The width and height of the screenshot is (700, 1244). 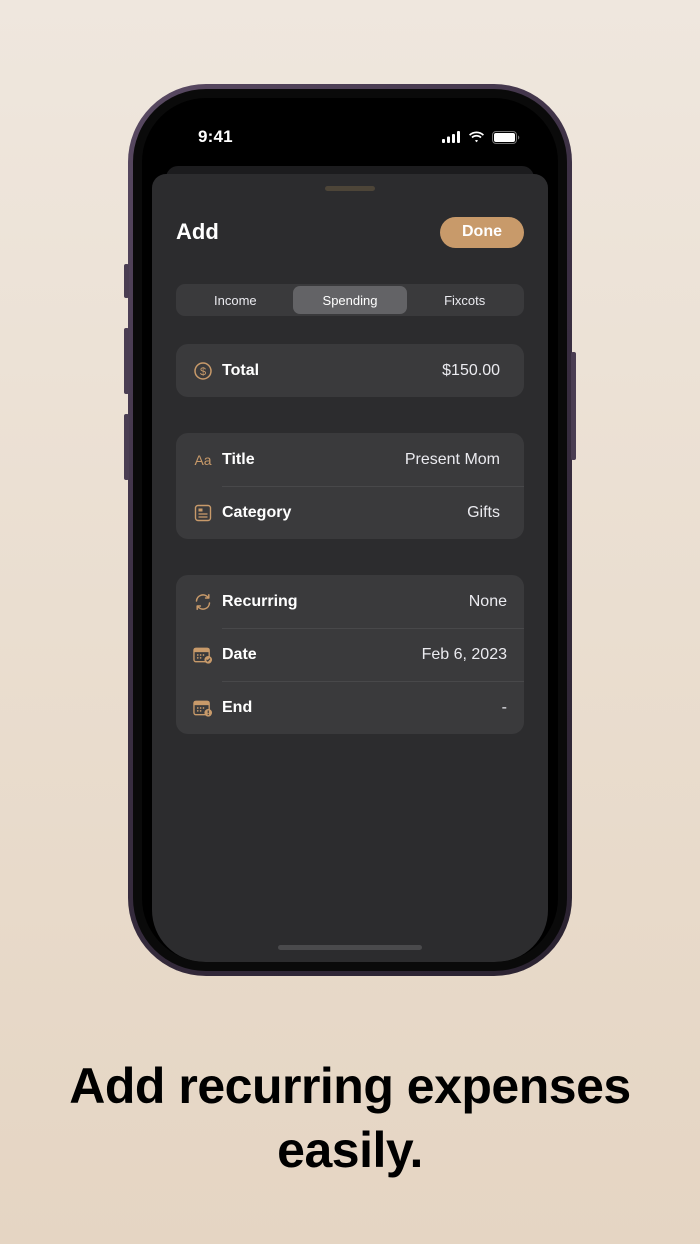 I want to click on volume-down-button, so click(x=126, y=447).